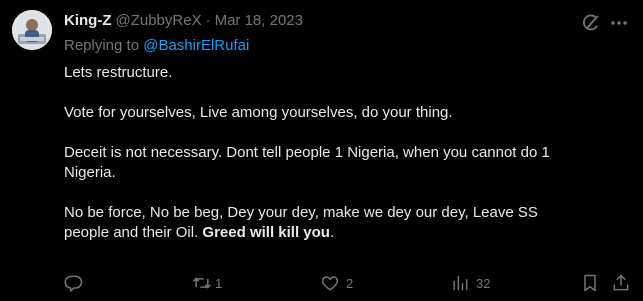 The width and height of the screenshot is (643, 301). What do you see at coordinates (470, 283) in the screenshot?
I see `views-button: 32` at bounding box center [470, 283].